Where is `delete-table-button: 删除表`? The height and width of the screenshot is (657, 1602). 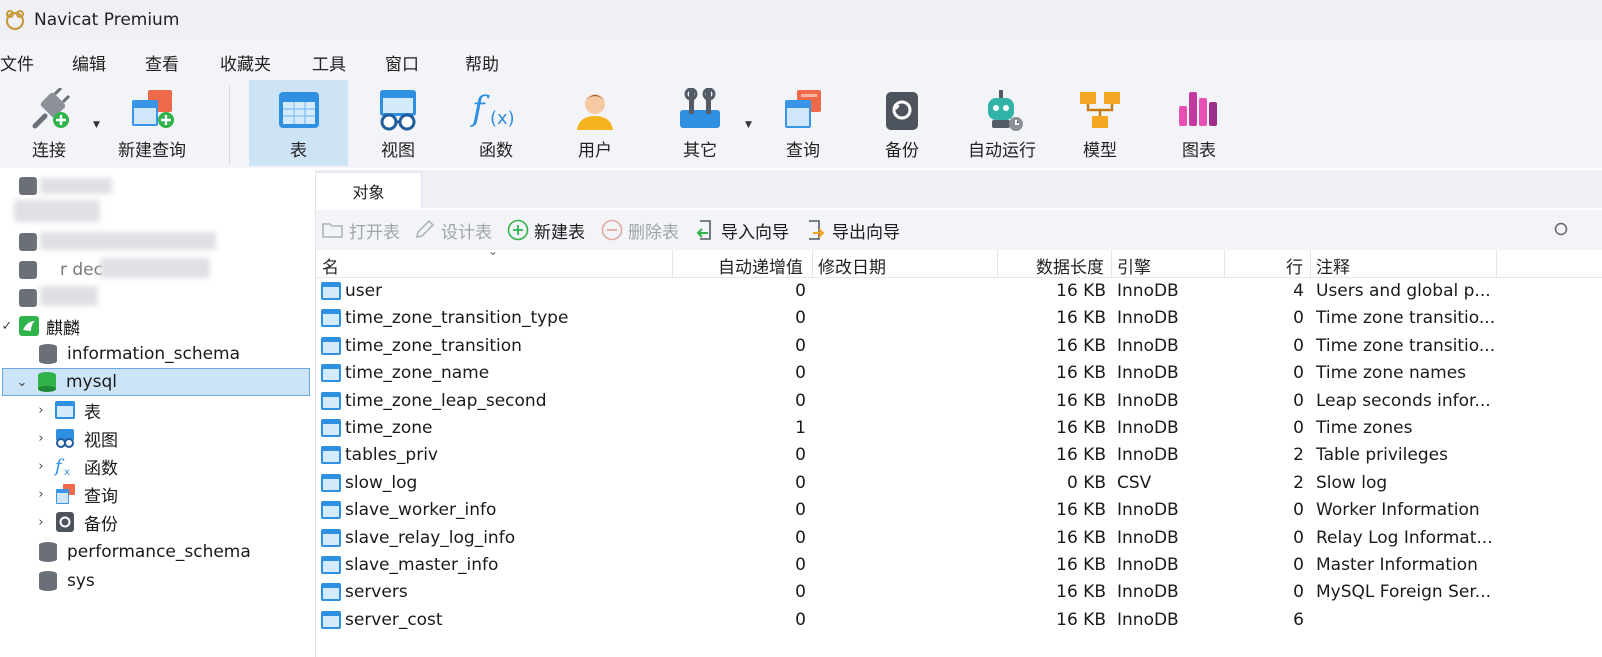
delete-table-button: 删除表 is located at coordinates (640, 230).